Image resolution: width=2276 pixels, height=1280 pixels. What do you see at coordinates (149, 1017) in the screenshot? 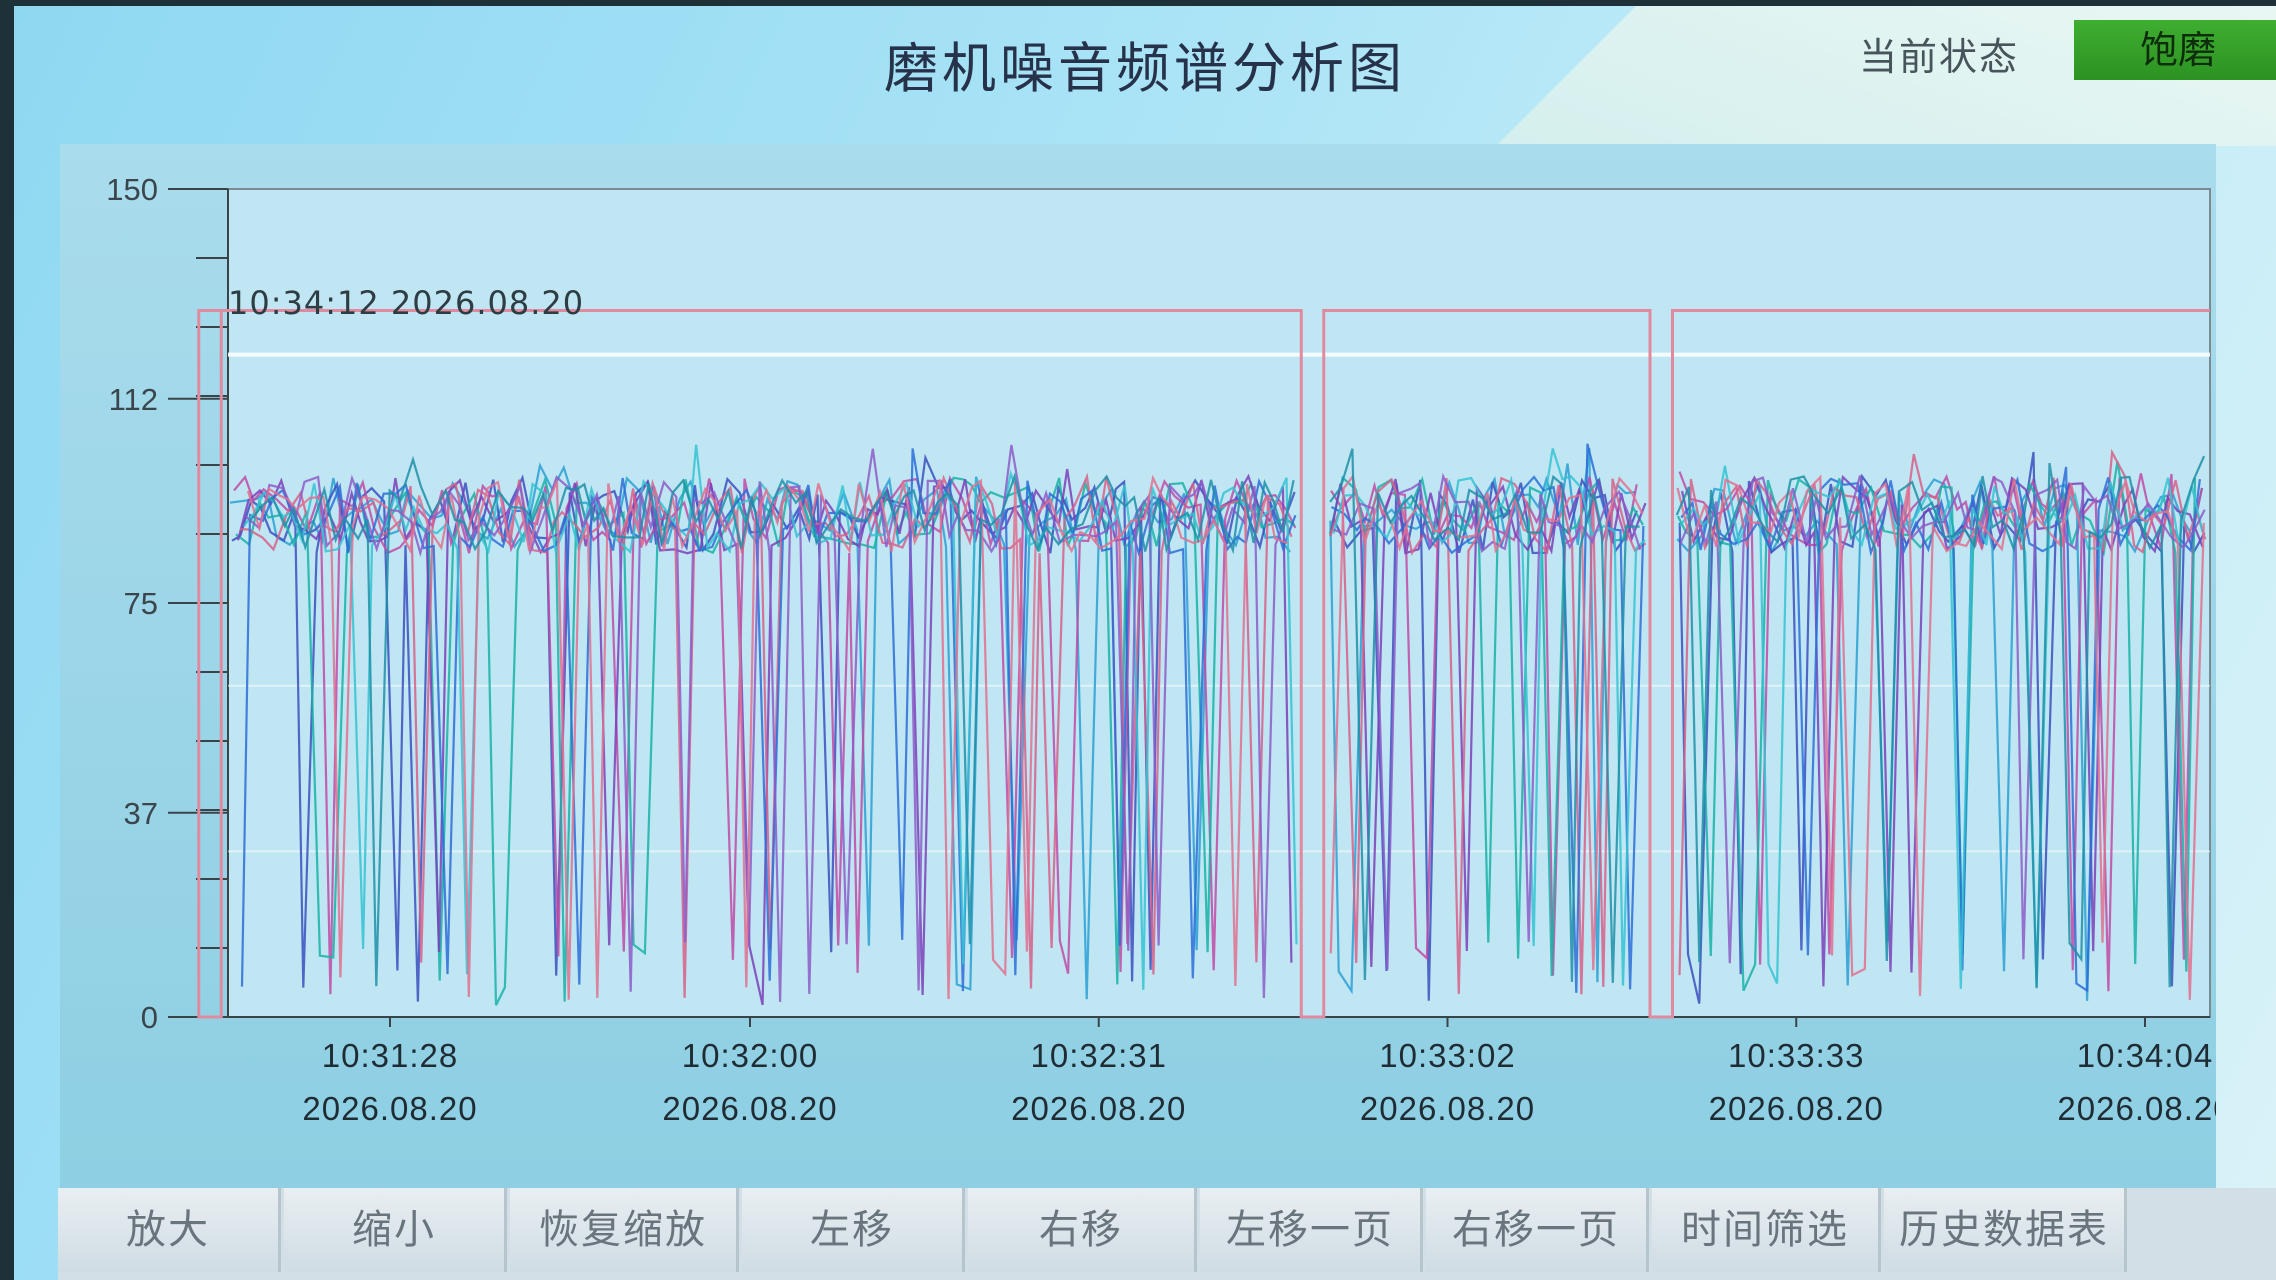
I see `y-tick-label: 0` at bounding box center [149, 1017].